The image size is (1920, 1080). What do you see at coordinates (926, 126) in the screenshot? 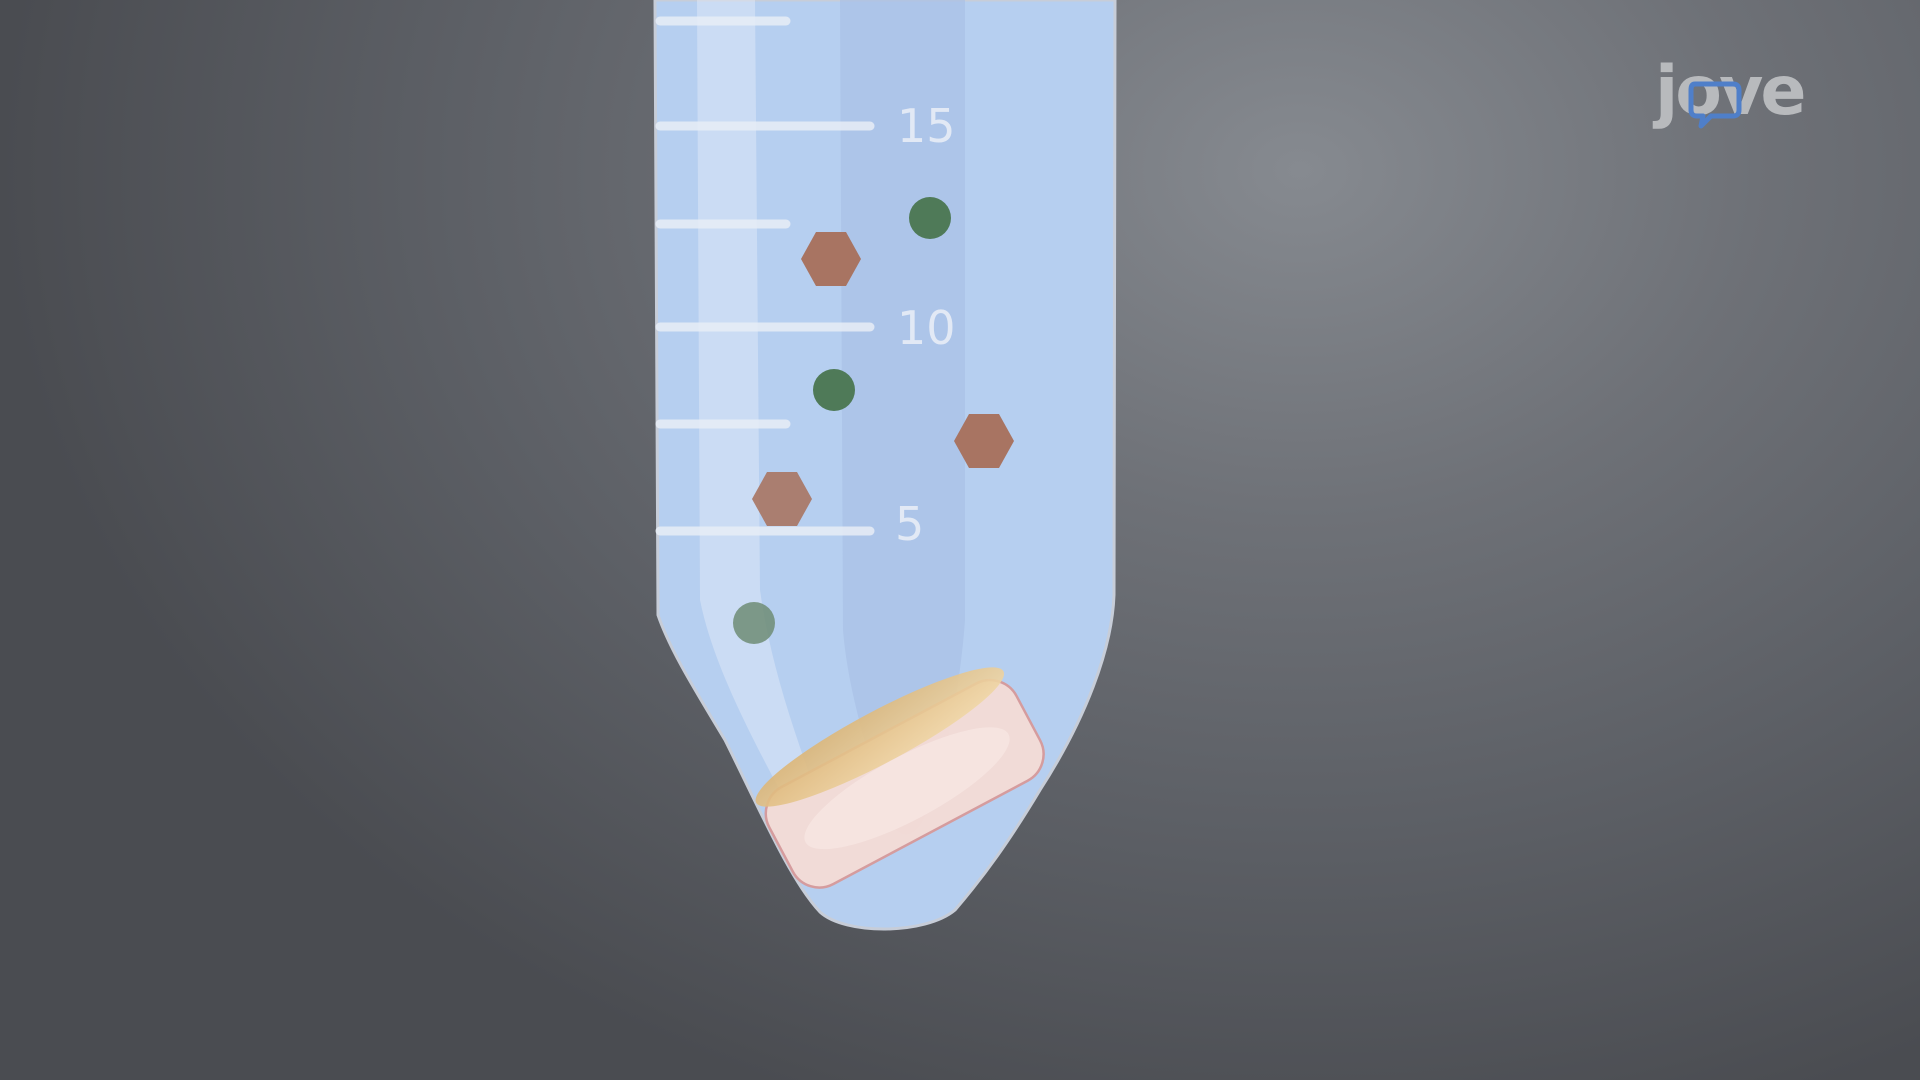
I see `graduation-label-15: 15` at bounding box center [926, 126].